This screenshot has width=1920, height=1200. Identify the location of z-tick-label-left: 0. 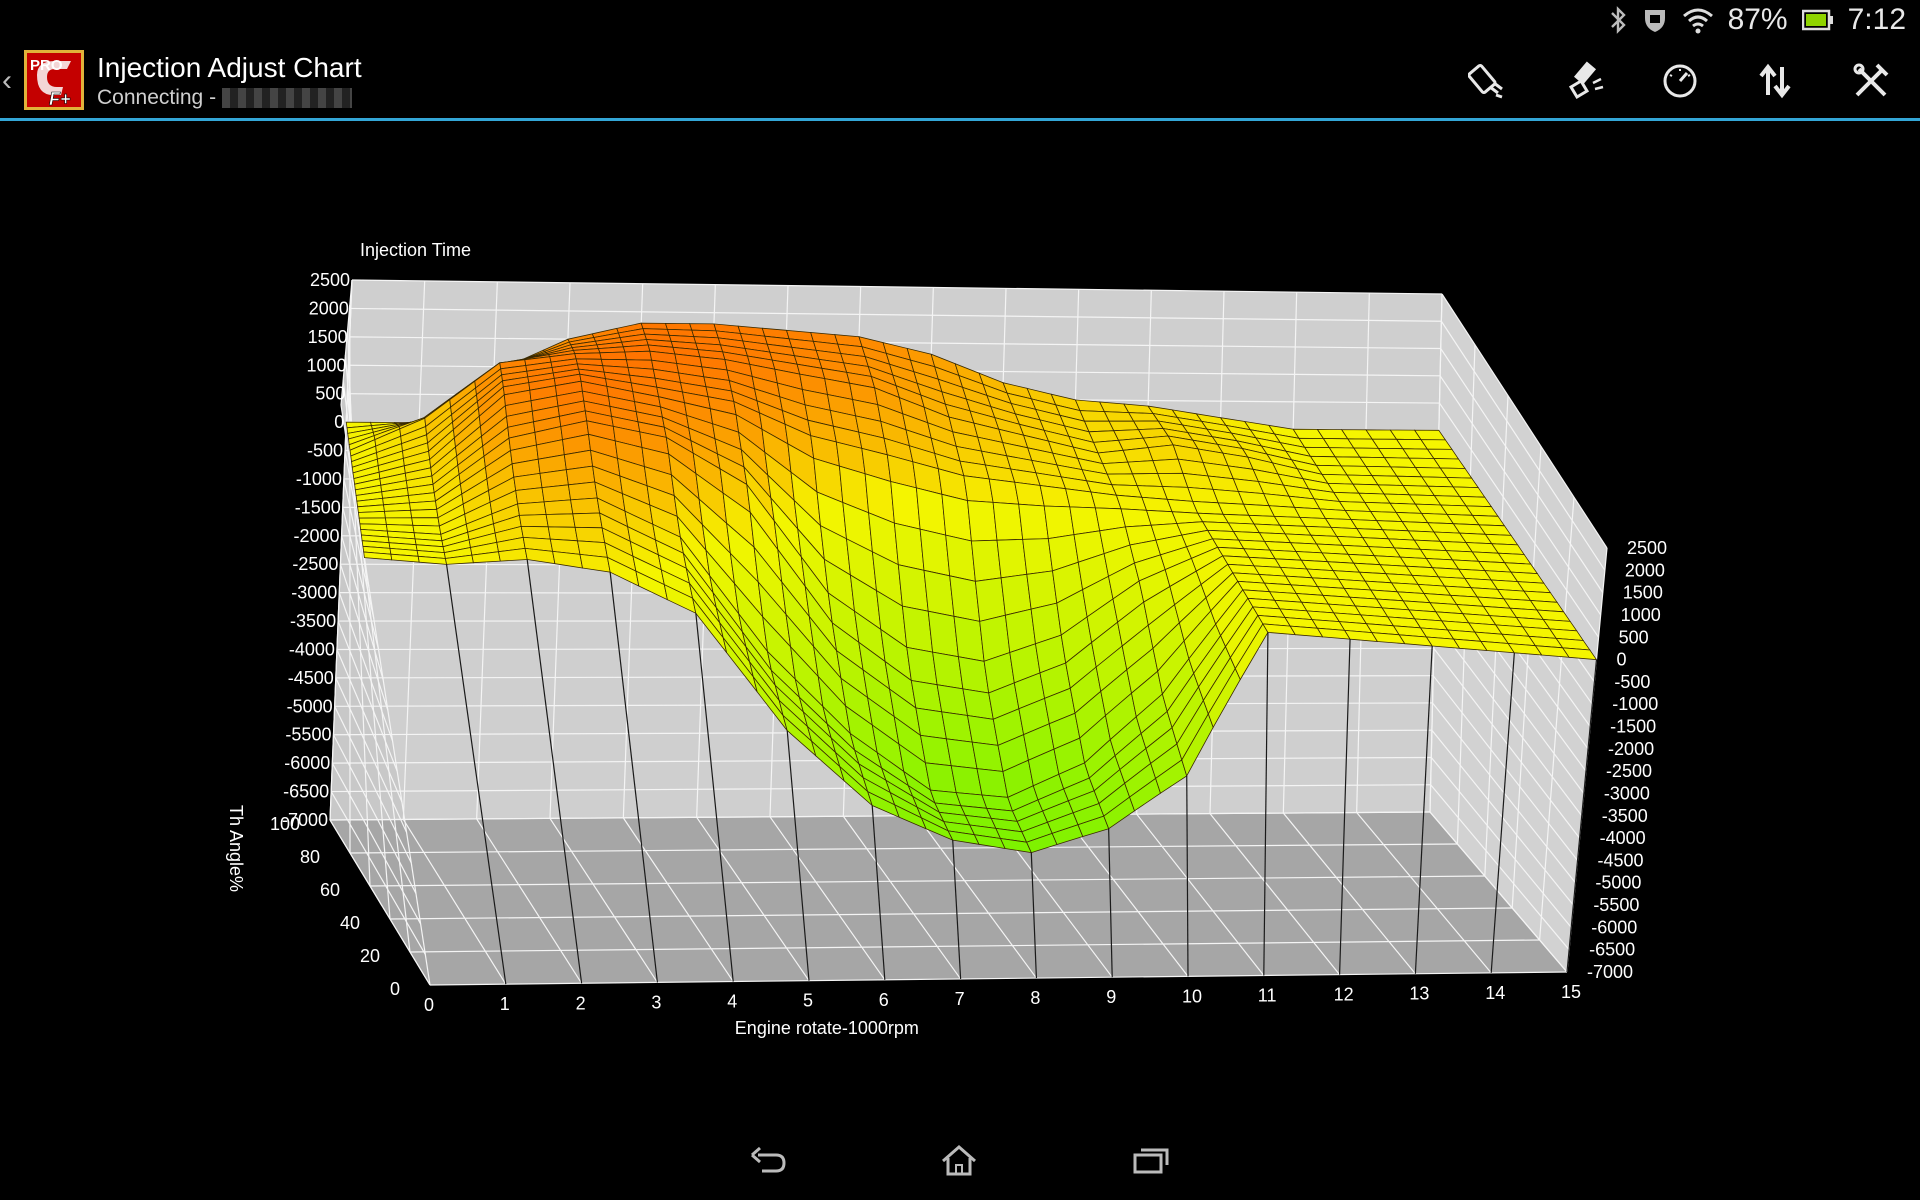
(339, 422).